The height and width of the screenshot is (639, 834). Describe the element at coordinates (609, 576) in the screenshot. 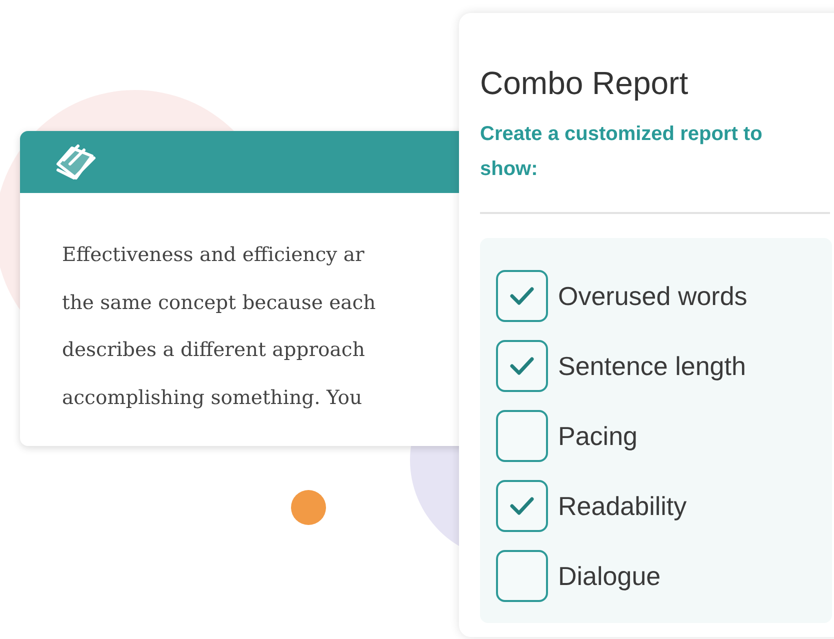

I see `option-label: Dialogue` at that location.